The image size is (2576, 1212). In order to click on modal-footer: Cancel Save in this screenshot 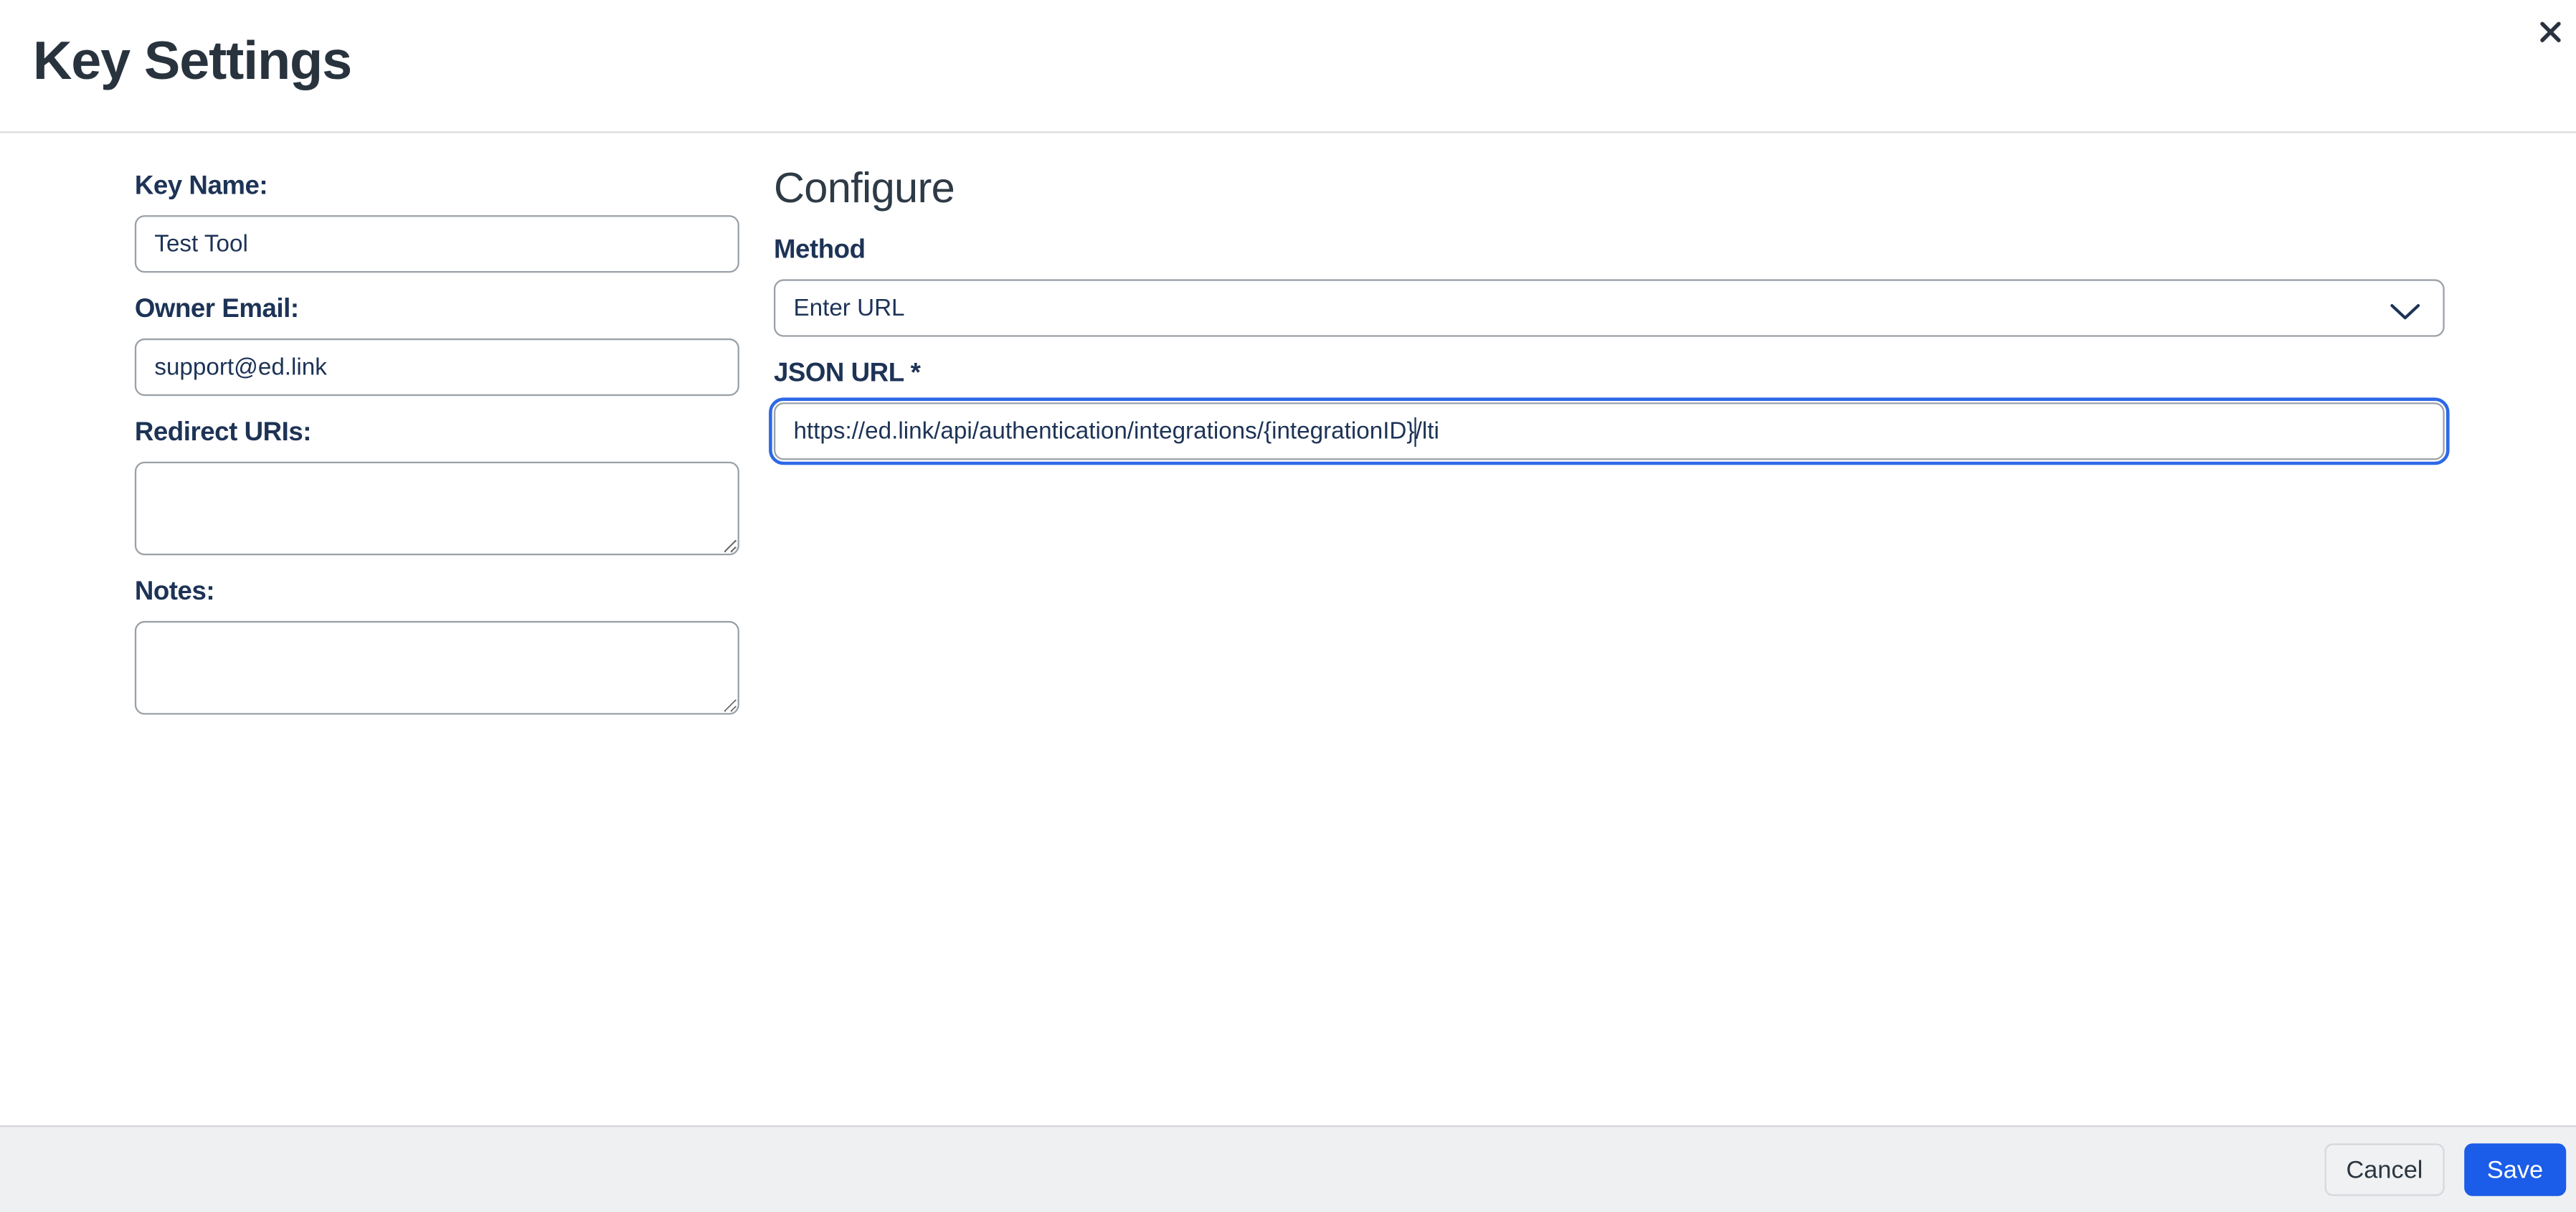, I will do `click(1288, 1168)`.